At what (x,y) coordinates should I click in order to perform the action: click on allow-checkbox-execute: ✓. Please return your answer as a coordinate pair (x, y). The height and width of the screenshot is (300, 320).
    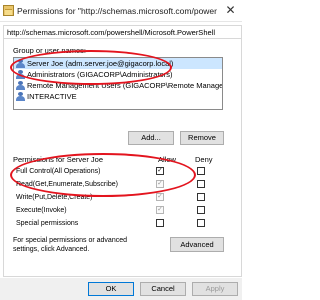
    Looking at the image, I should click on (160, 210).